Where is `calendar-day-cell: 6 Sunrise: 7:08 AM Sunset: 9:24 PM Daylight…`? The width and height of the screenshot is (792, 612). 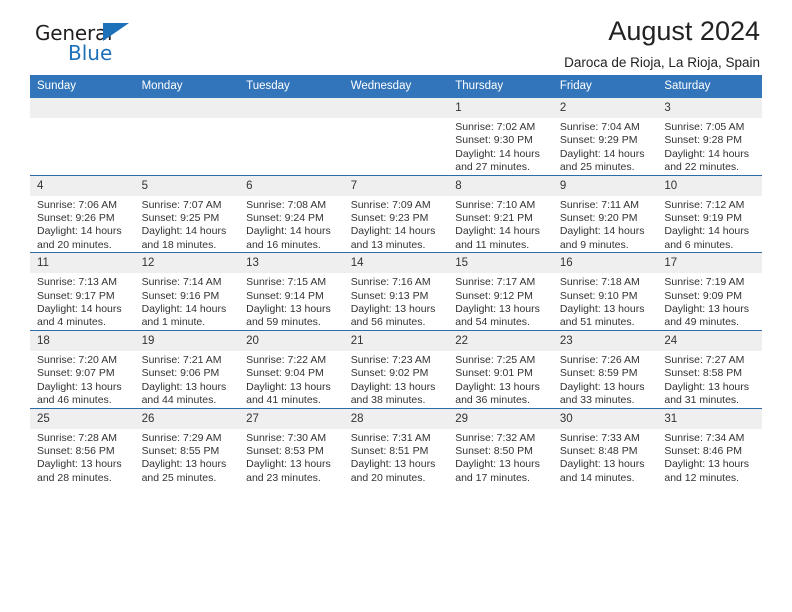
calendar-day-cell: 6 Sunrise: 7:08 AM Sunset: 9:24 PM Daylight… is located at coordinates (291, 213).